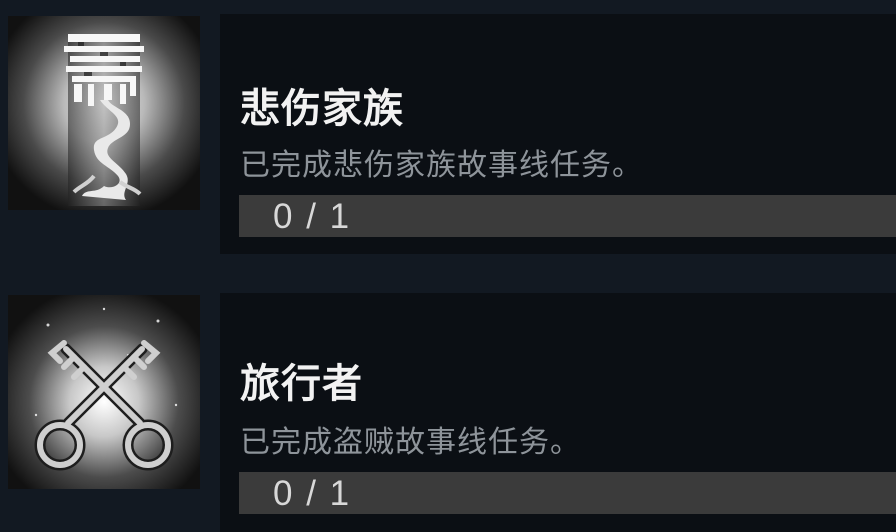 The height and width of the screenshot is (532, 896). Describe the element at coordinates (301, 384) in the screenshot. I see `achievement-title: 旅行者` at that location.